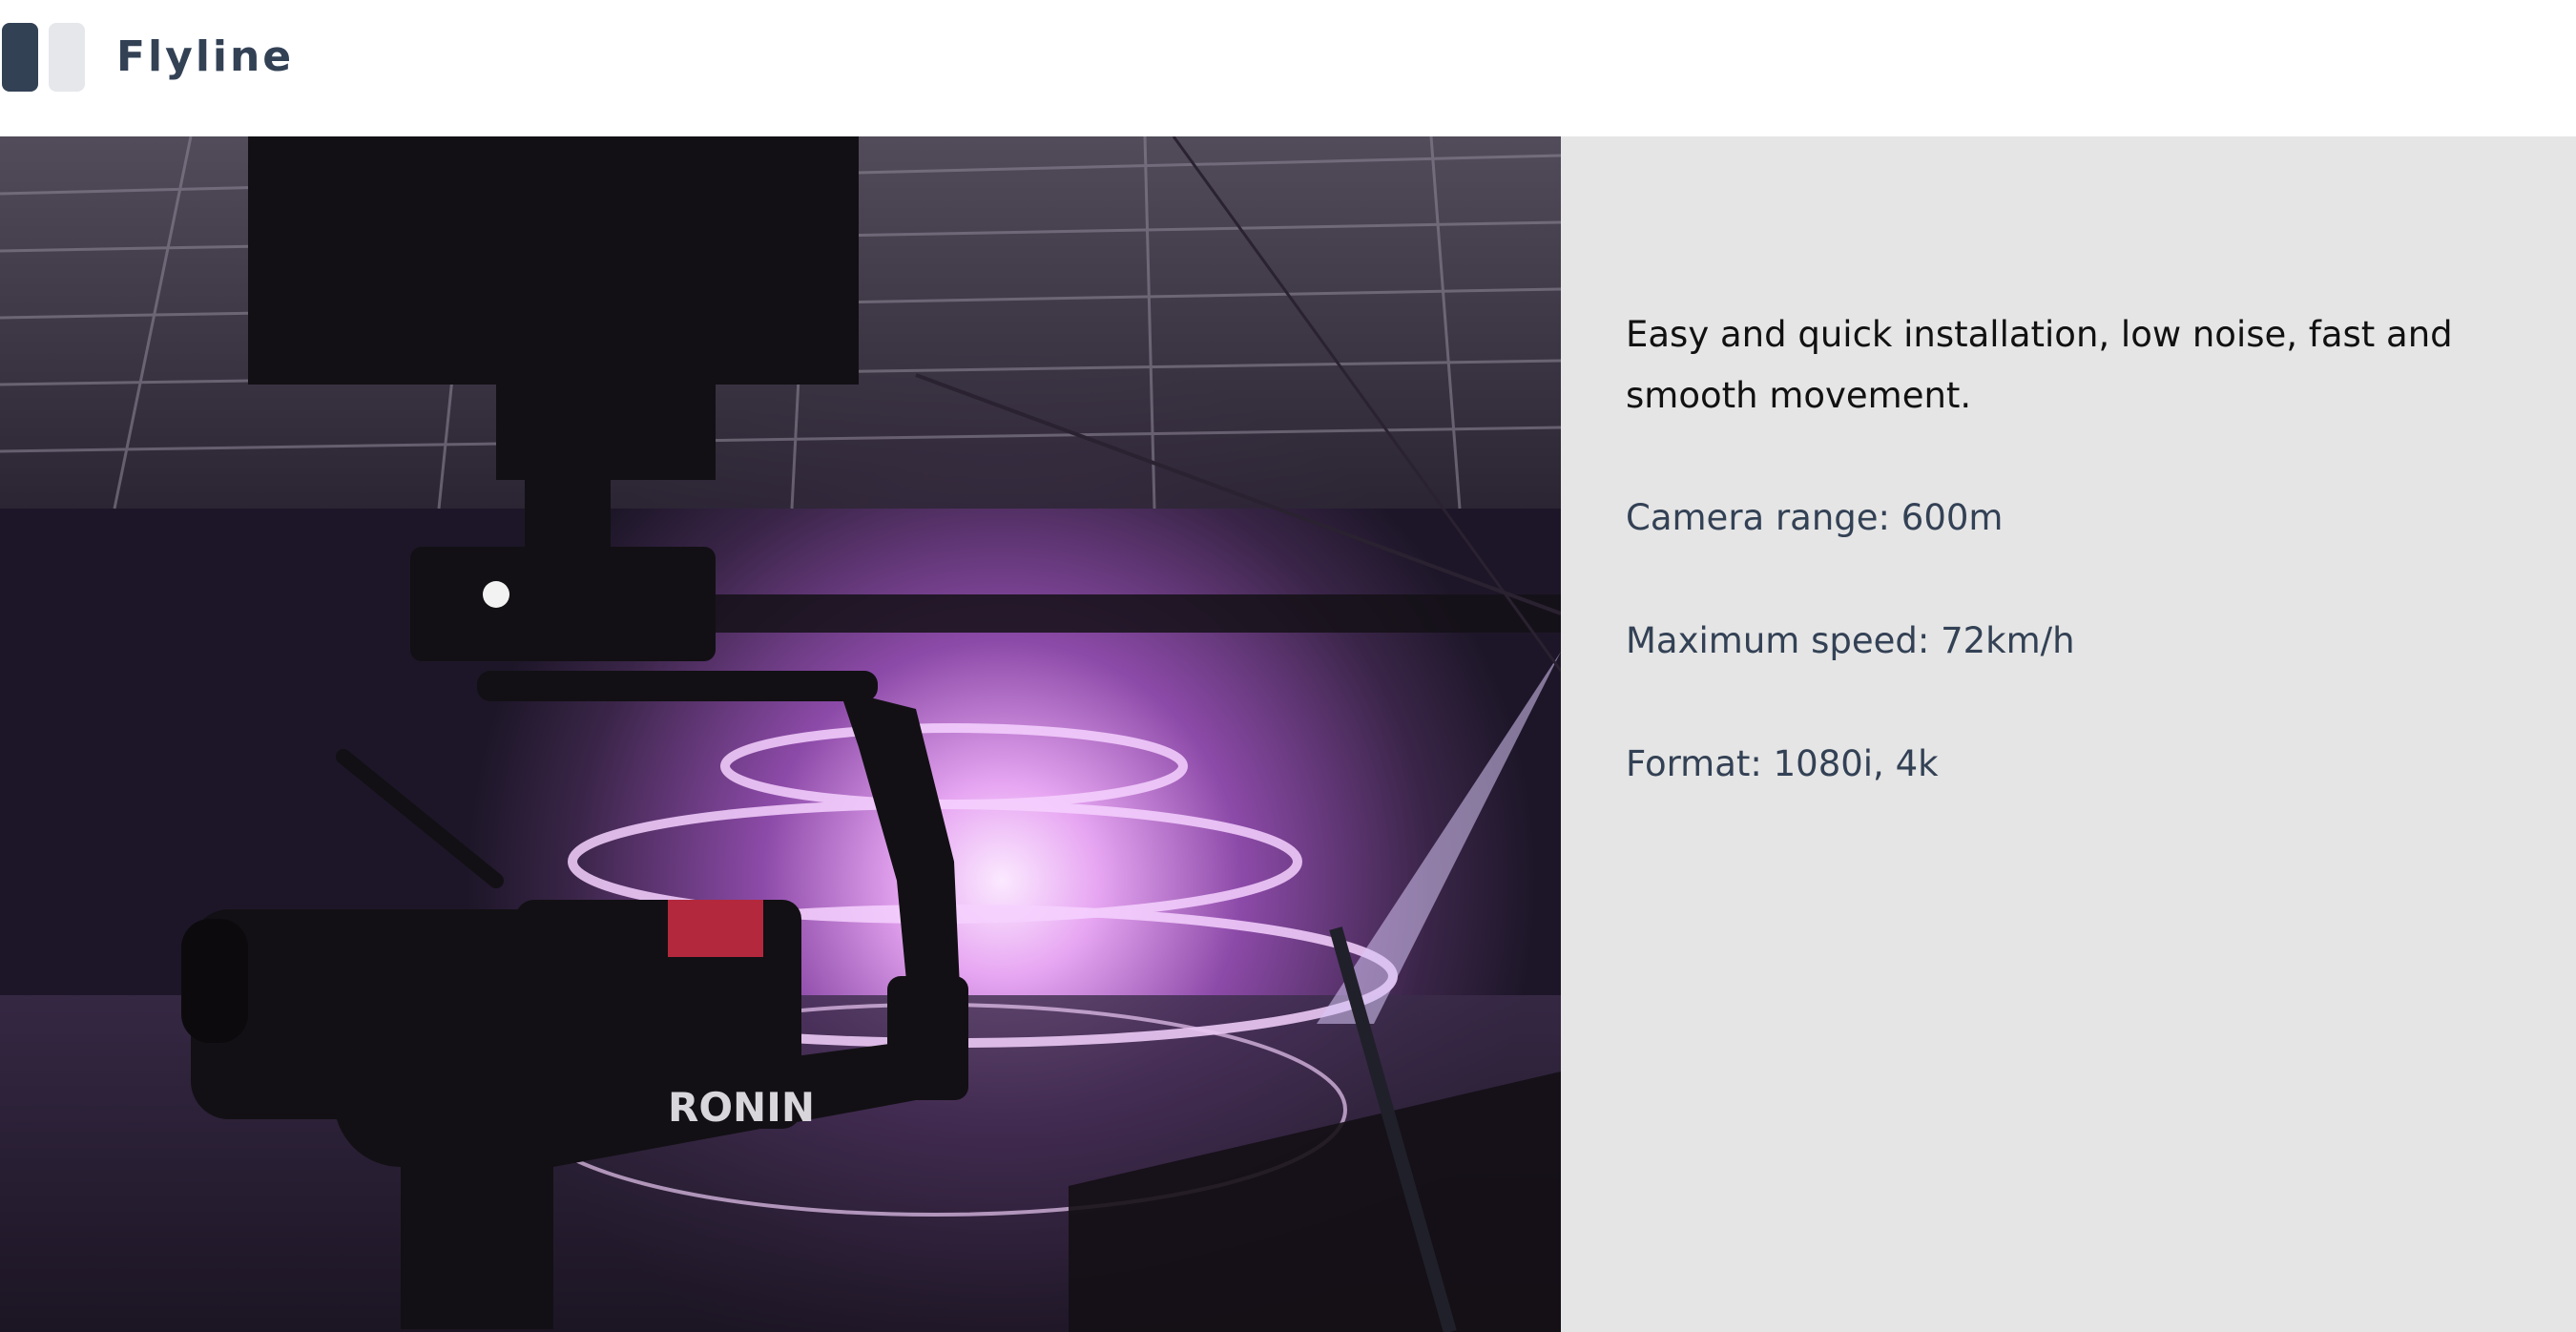 This screenshot has width=2576, height=1332. Describe the element at coordinates (741, 1107) in the screenshot. I see `ronin-logo-text: RONIN` at that location.